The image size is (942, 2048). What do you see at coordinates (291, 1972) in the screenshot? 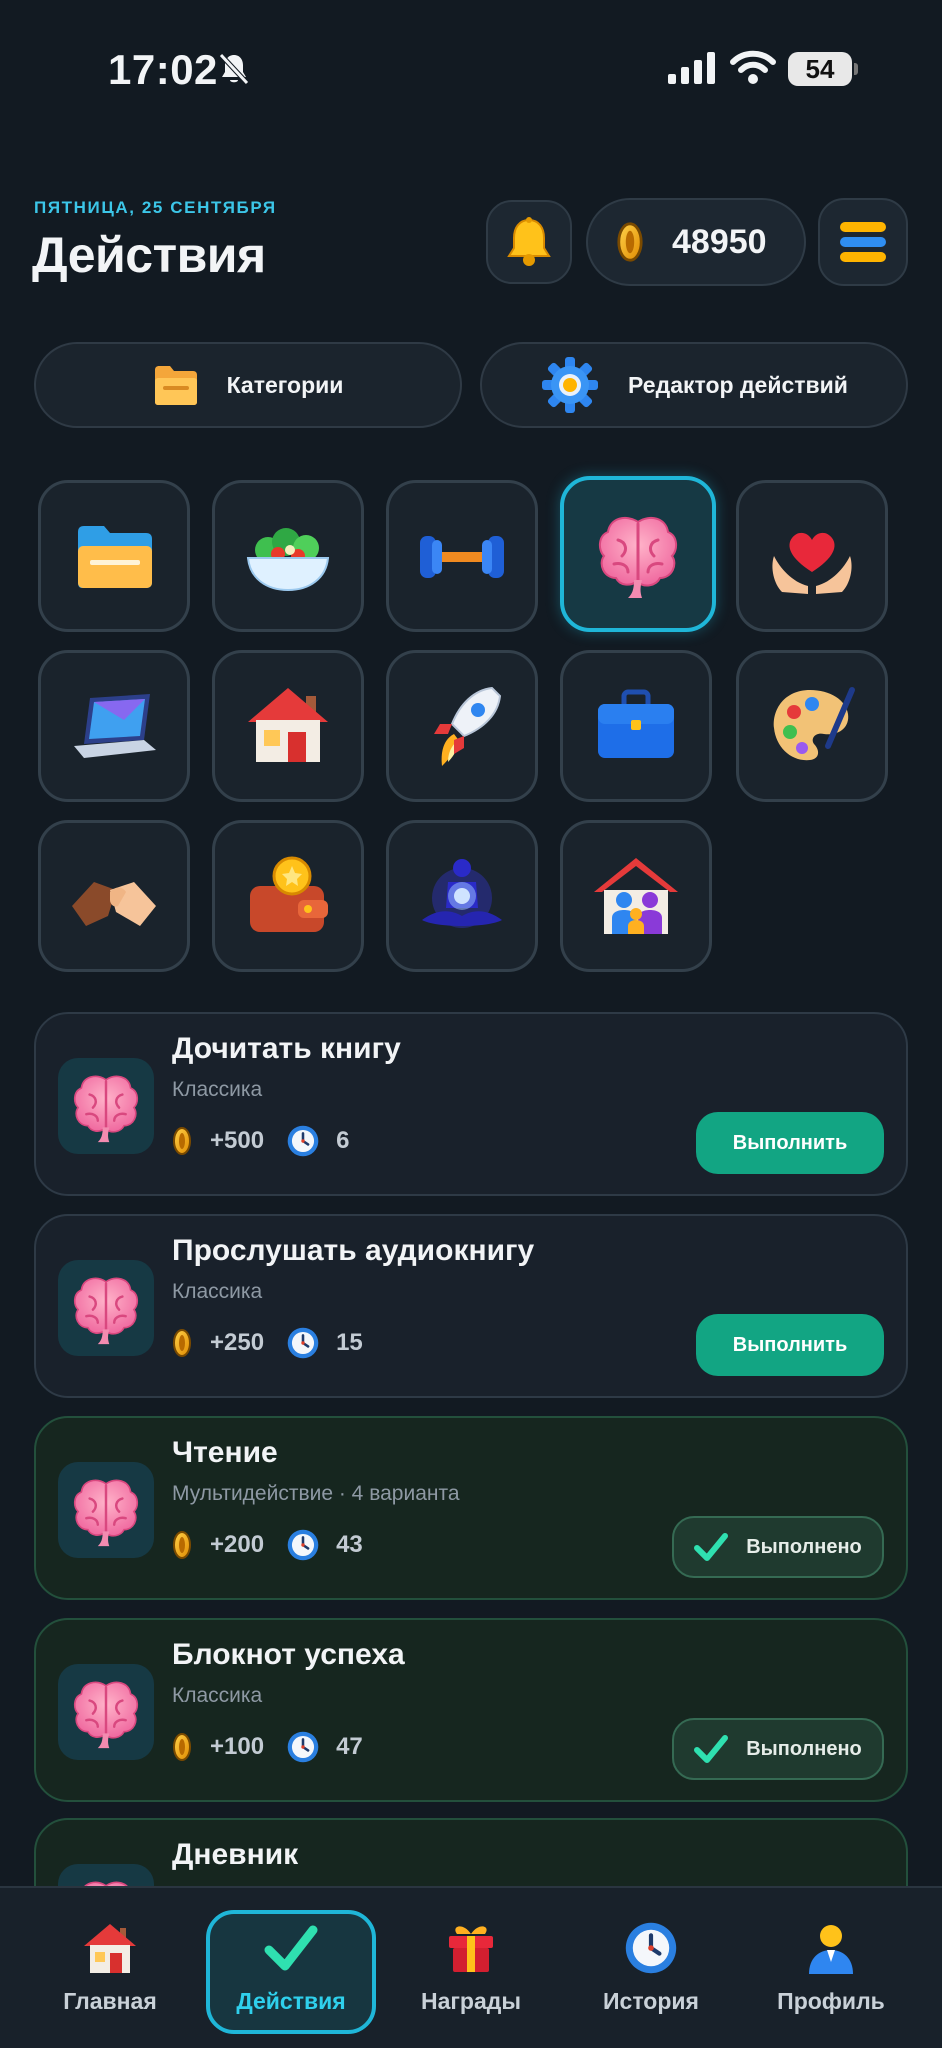
I see `nav-actions: Действия` at bounding box center [291, 1972].